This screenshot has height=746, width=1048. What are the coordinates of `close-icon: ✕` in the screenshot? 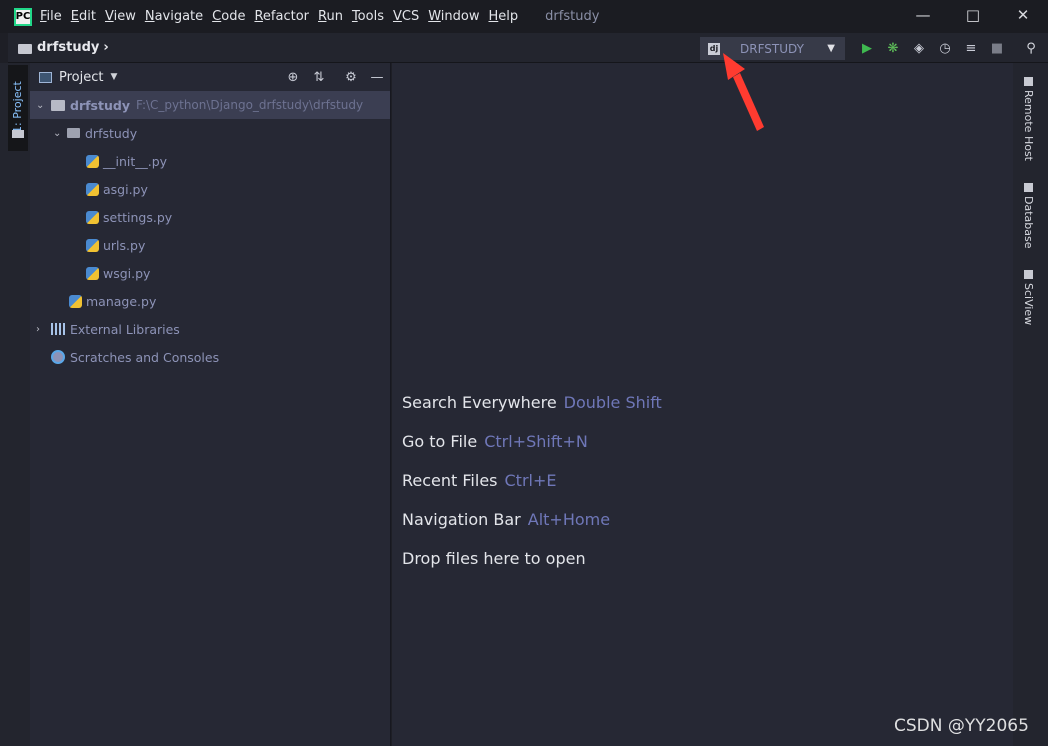 It's located at (1023, 15).